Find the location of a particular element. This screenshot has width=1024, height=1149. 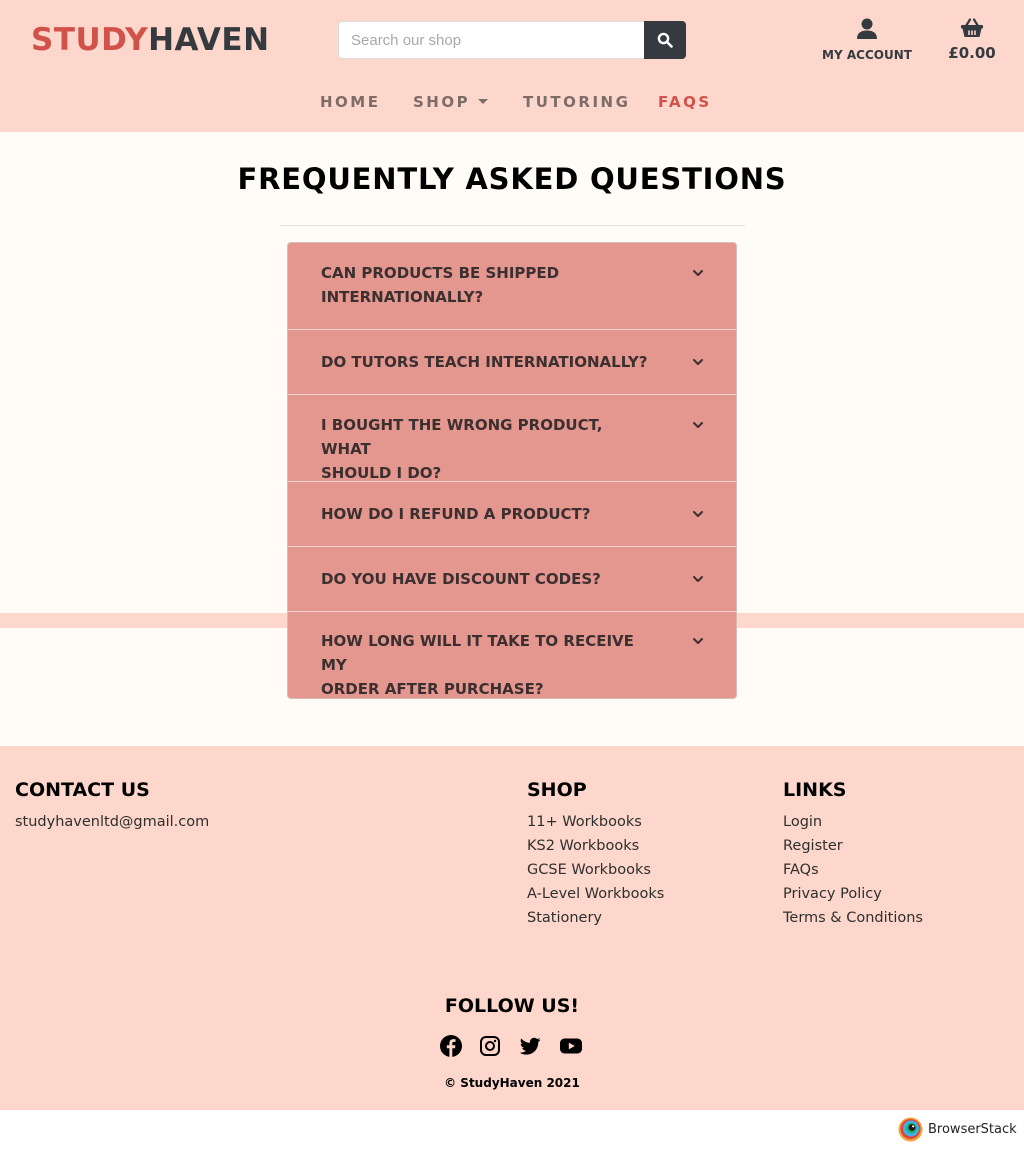

bag-total: £0.00 is located at coordinates (972, 53).